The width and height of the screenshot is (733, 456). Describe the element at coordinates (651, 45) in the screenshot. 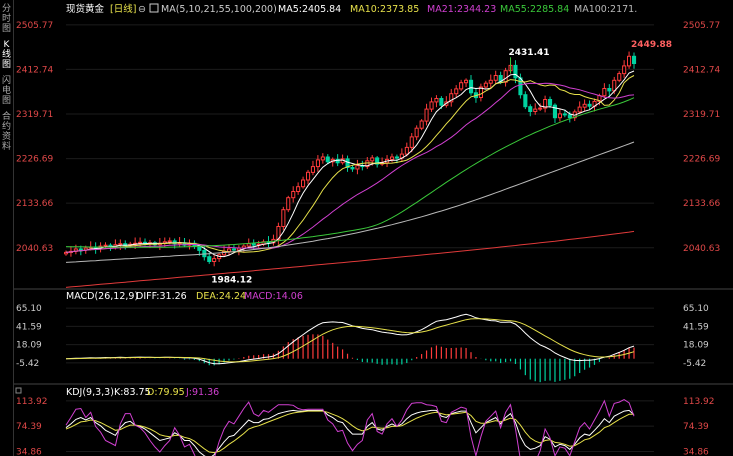

I see `annotation-high-label: 2449.88` at that location.